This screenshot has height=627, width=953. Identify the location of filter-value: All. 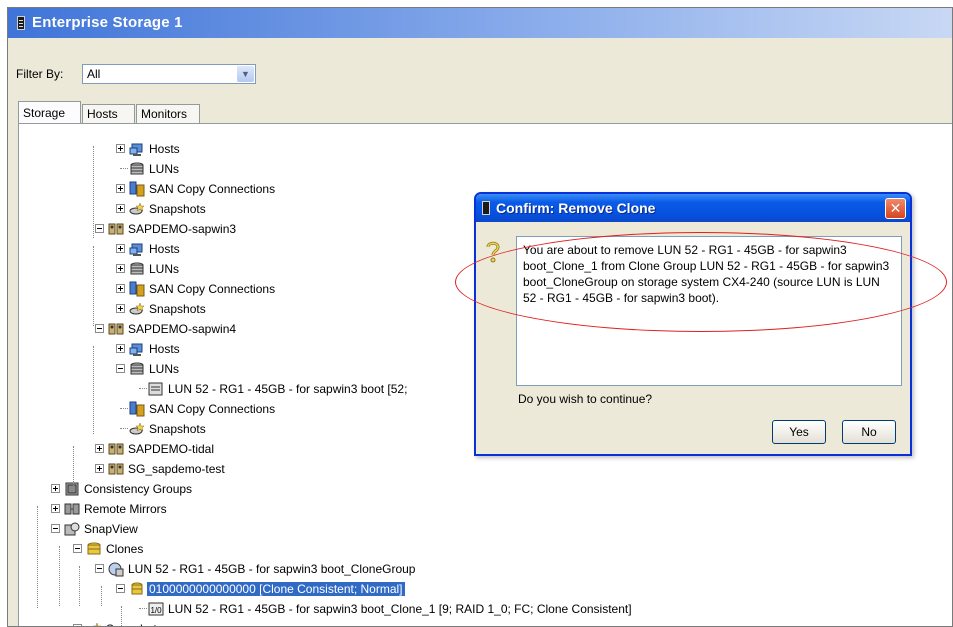
(94, 74).